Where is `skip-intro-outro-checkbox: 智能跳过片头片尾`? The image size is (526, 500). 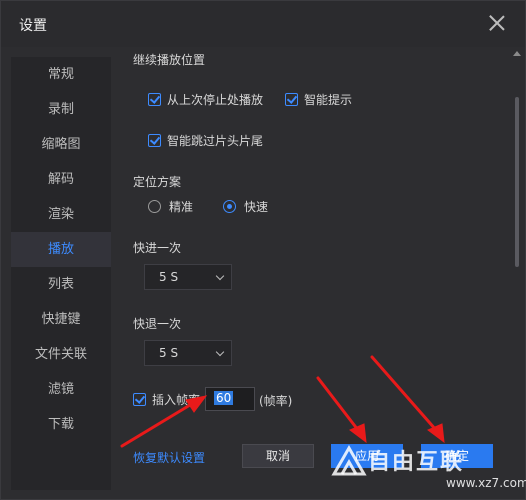
skip-intro-outro-checkbox: 智能跳过片头片尾 is located at coordinates (205, 140).